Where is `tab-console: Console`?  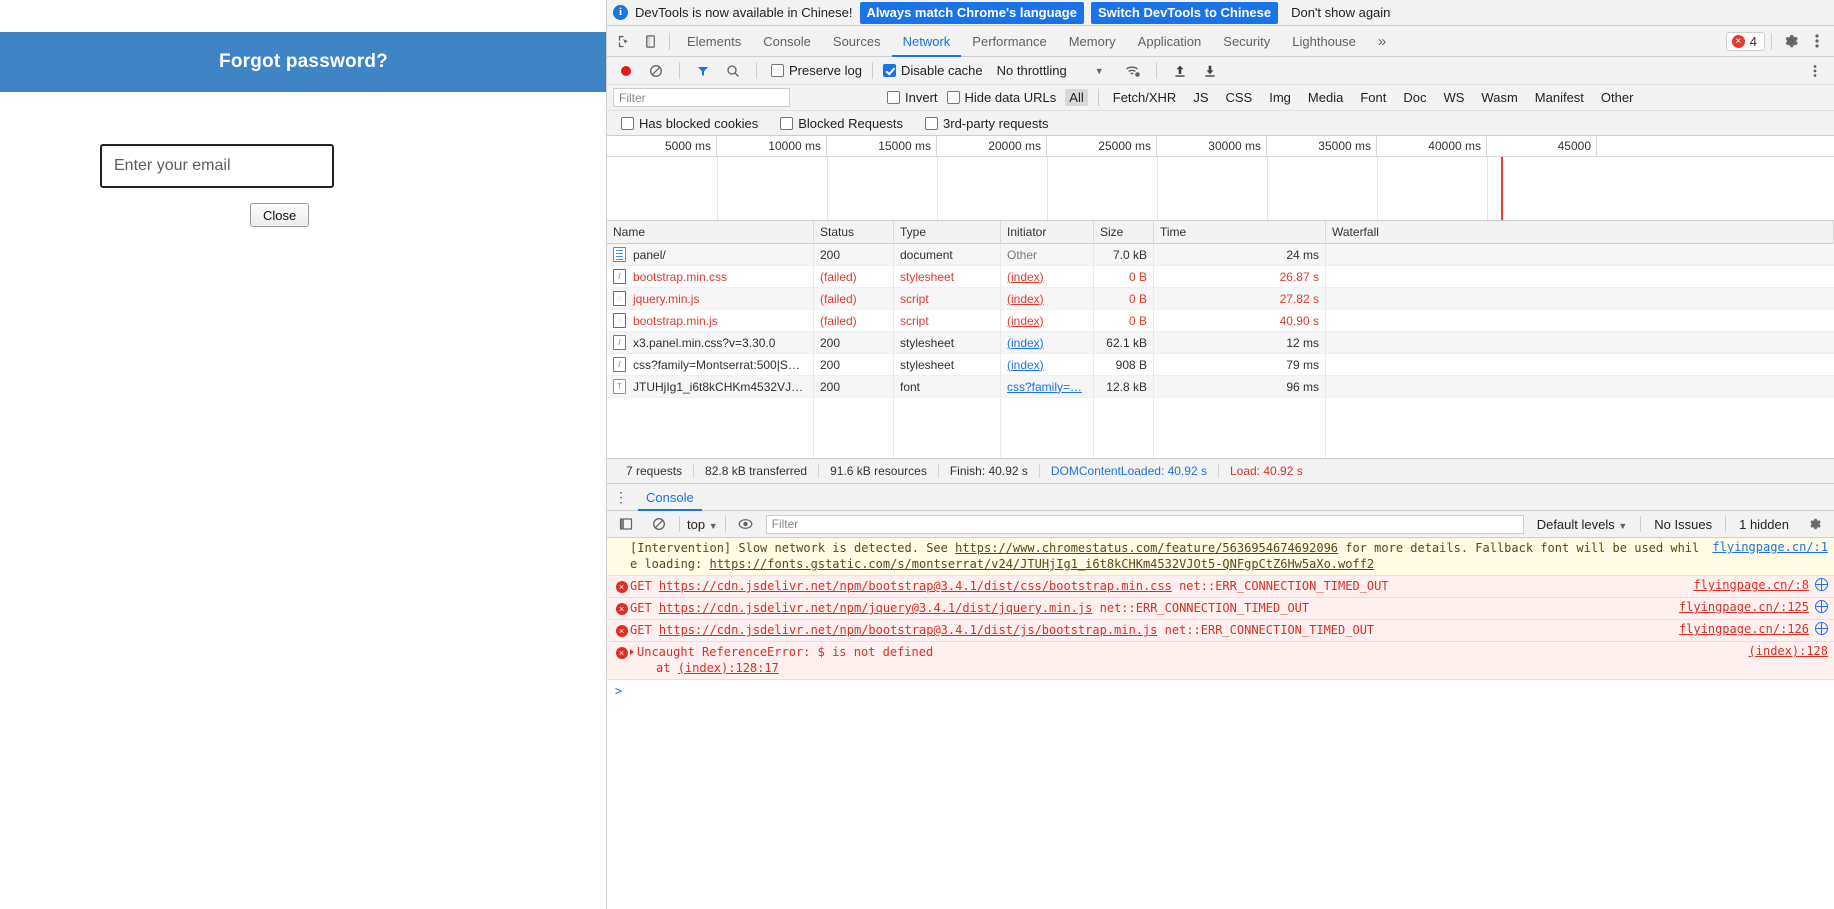
tab-console: Console is located at coordinates (787, 41).